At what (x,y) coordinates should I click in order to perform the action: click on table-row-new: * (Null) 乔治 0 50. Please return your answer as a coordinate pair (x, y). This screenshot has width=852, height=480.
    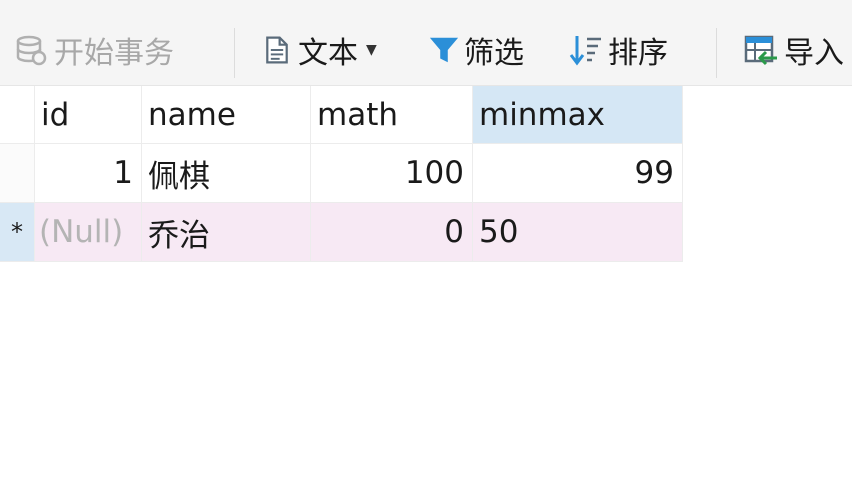
    Looking at the image, I should click on (341, 232).